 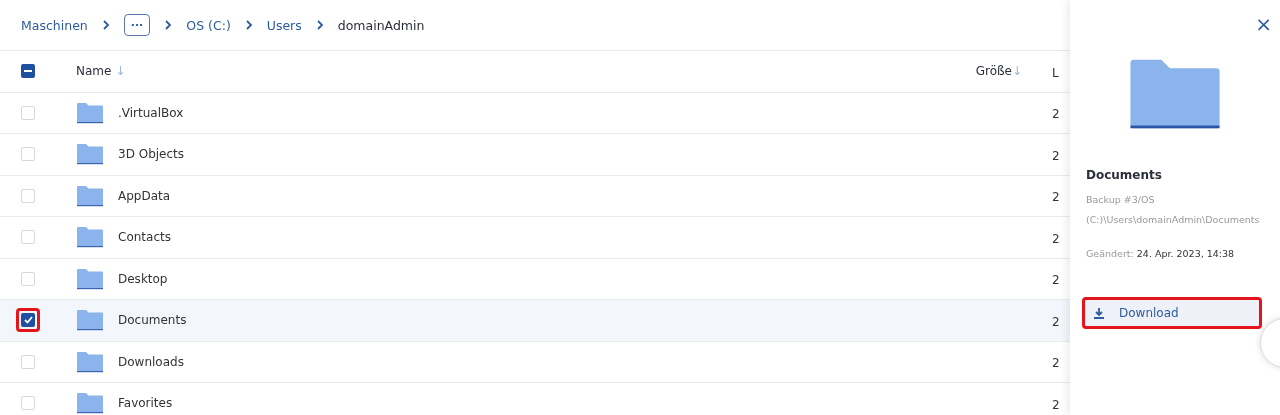 What do you see at coordinates (1172, 313) in the screenshot?
I see `download-button: Download` at bounding box center [1172, 313].